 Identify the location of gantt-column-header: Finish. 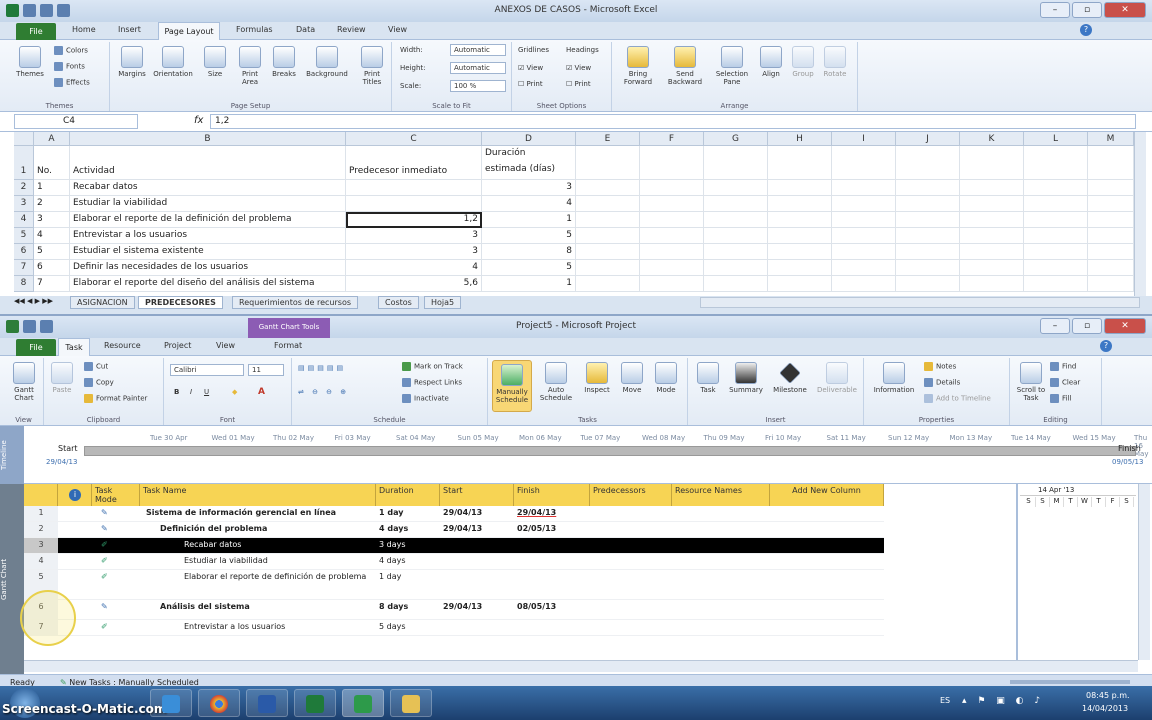
(552, 495).